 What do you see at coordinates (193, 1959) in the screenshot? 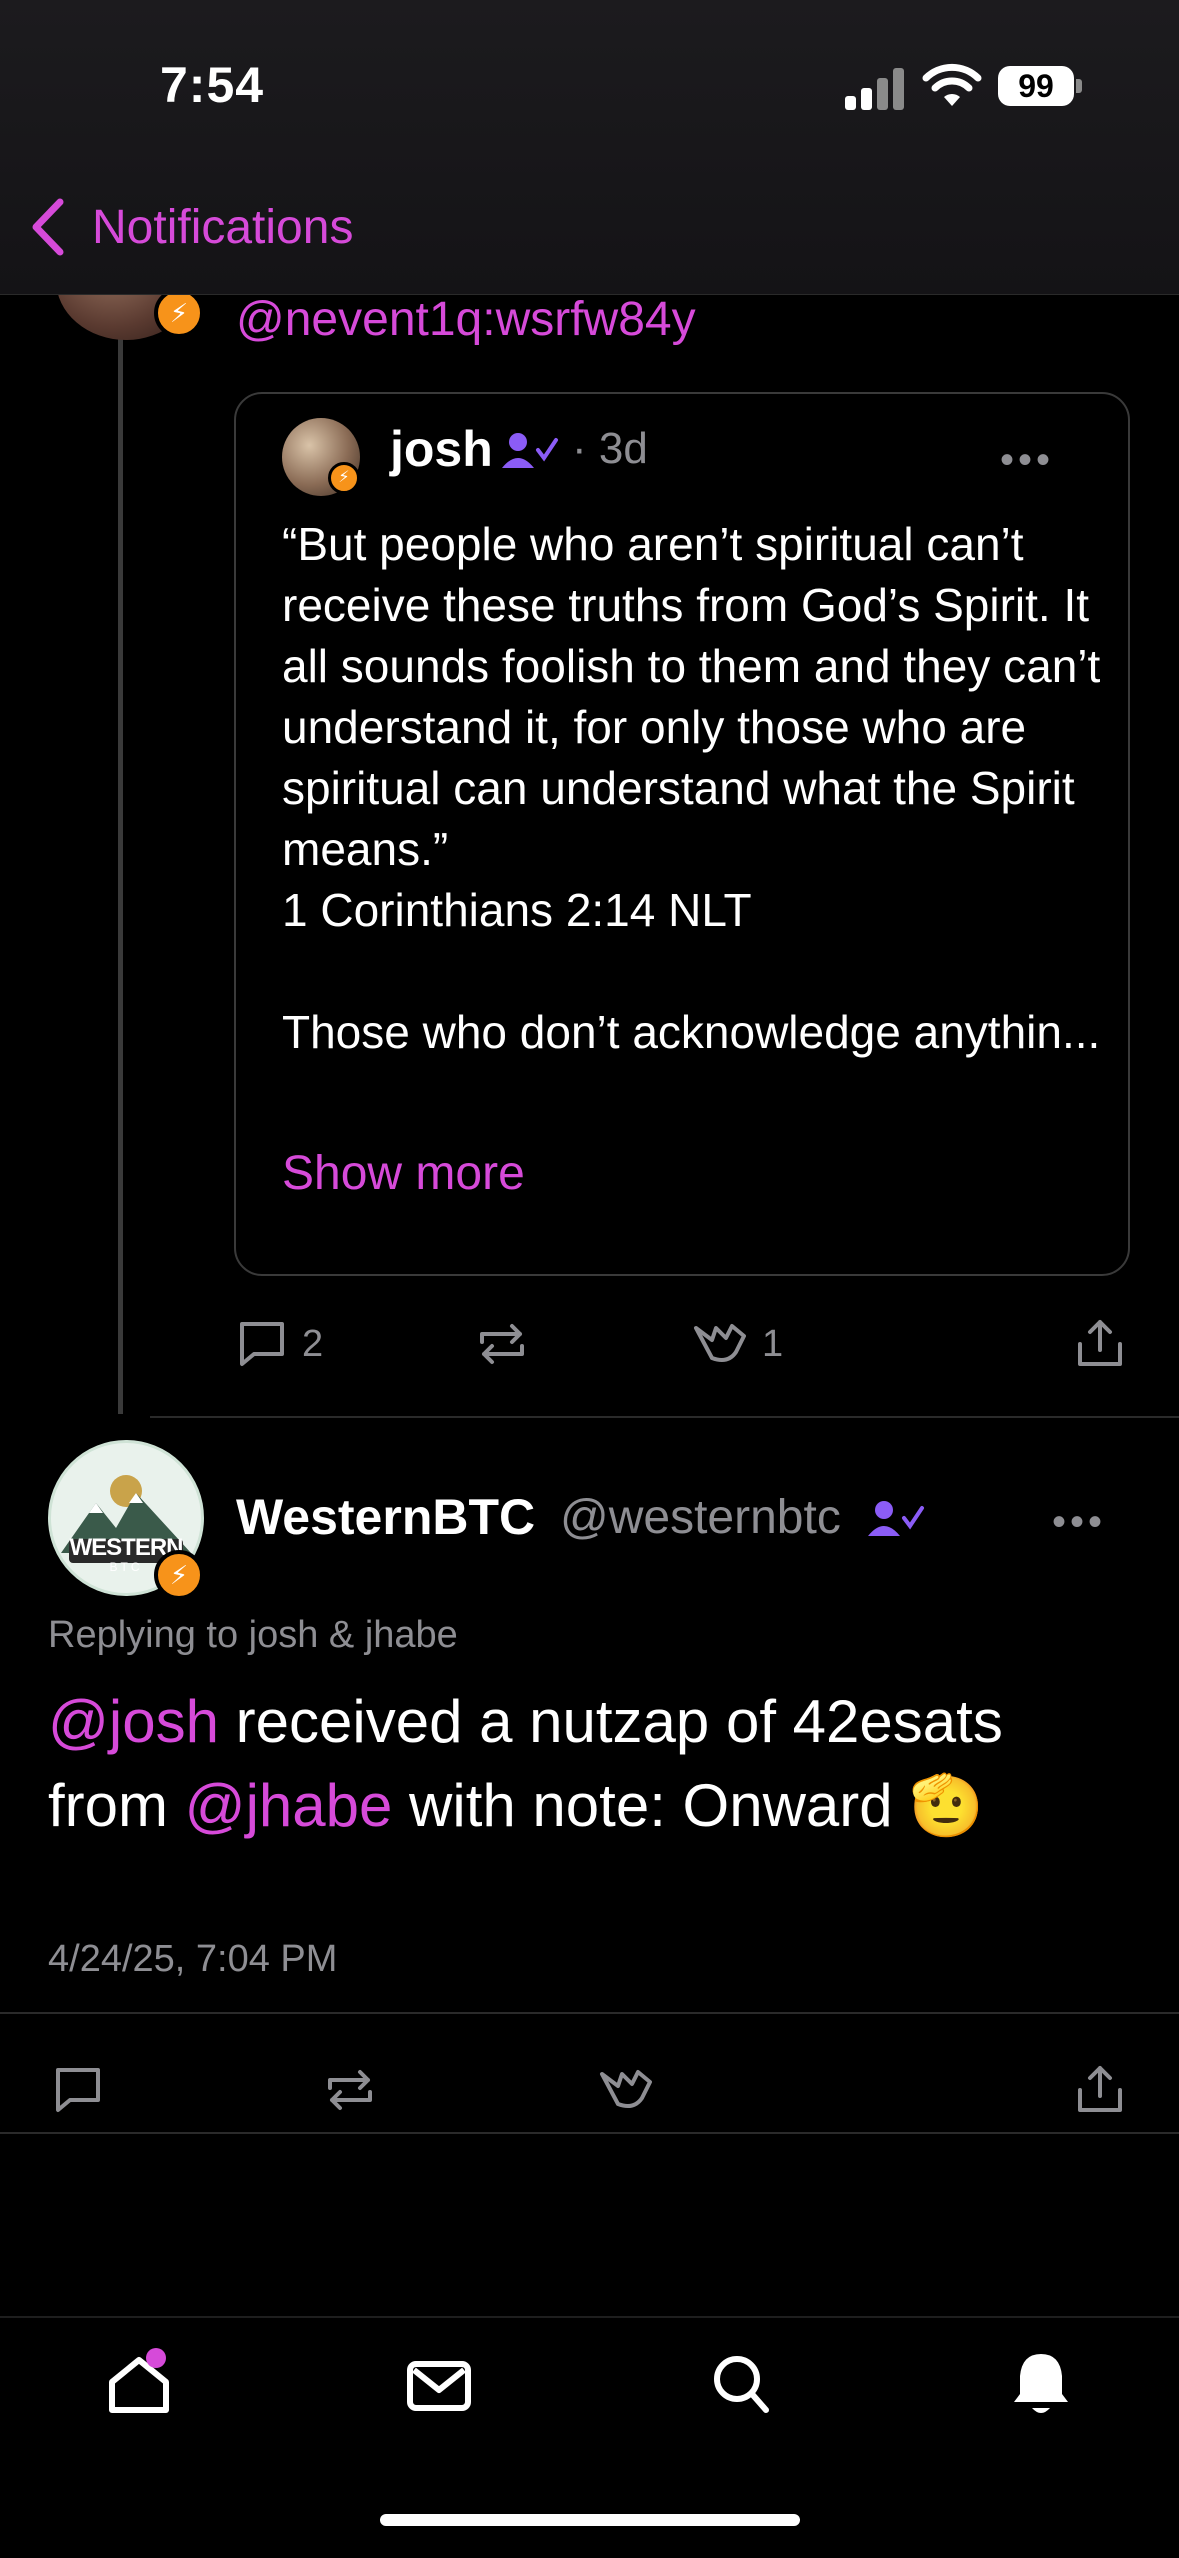
I see `post-timestamp: 4/24/25, 7:04 PM` at bounding box center [193, 1959].